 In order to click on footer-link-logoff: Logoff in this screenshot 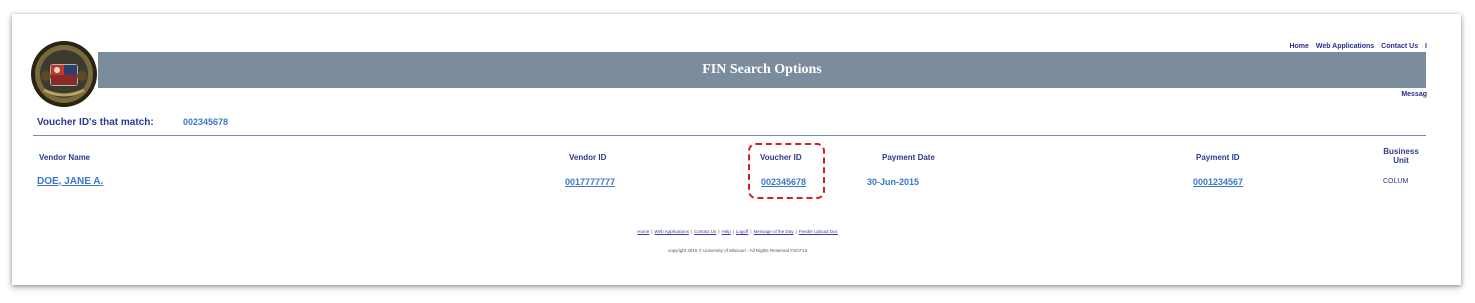, I will do `click(742, 231)`.